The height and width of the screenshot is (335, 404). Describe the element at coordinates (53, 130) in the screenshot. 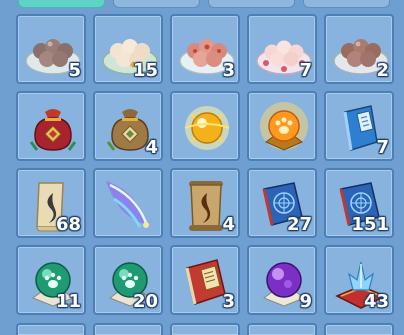

I see `red-lucky-bag-icon` at that location.